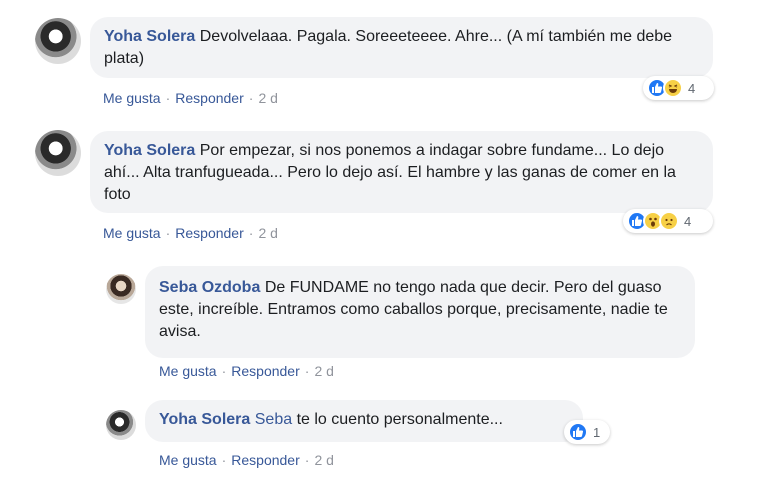  I want to click on reply-author: Yoha Solera, so click(204, 419).